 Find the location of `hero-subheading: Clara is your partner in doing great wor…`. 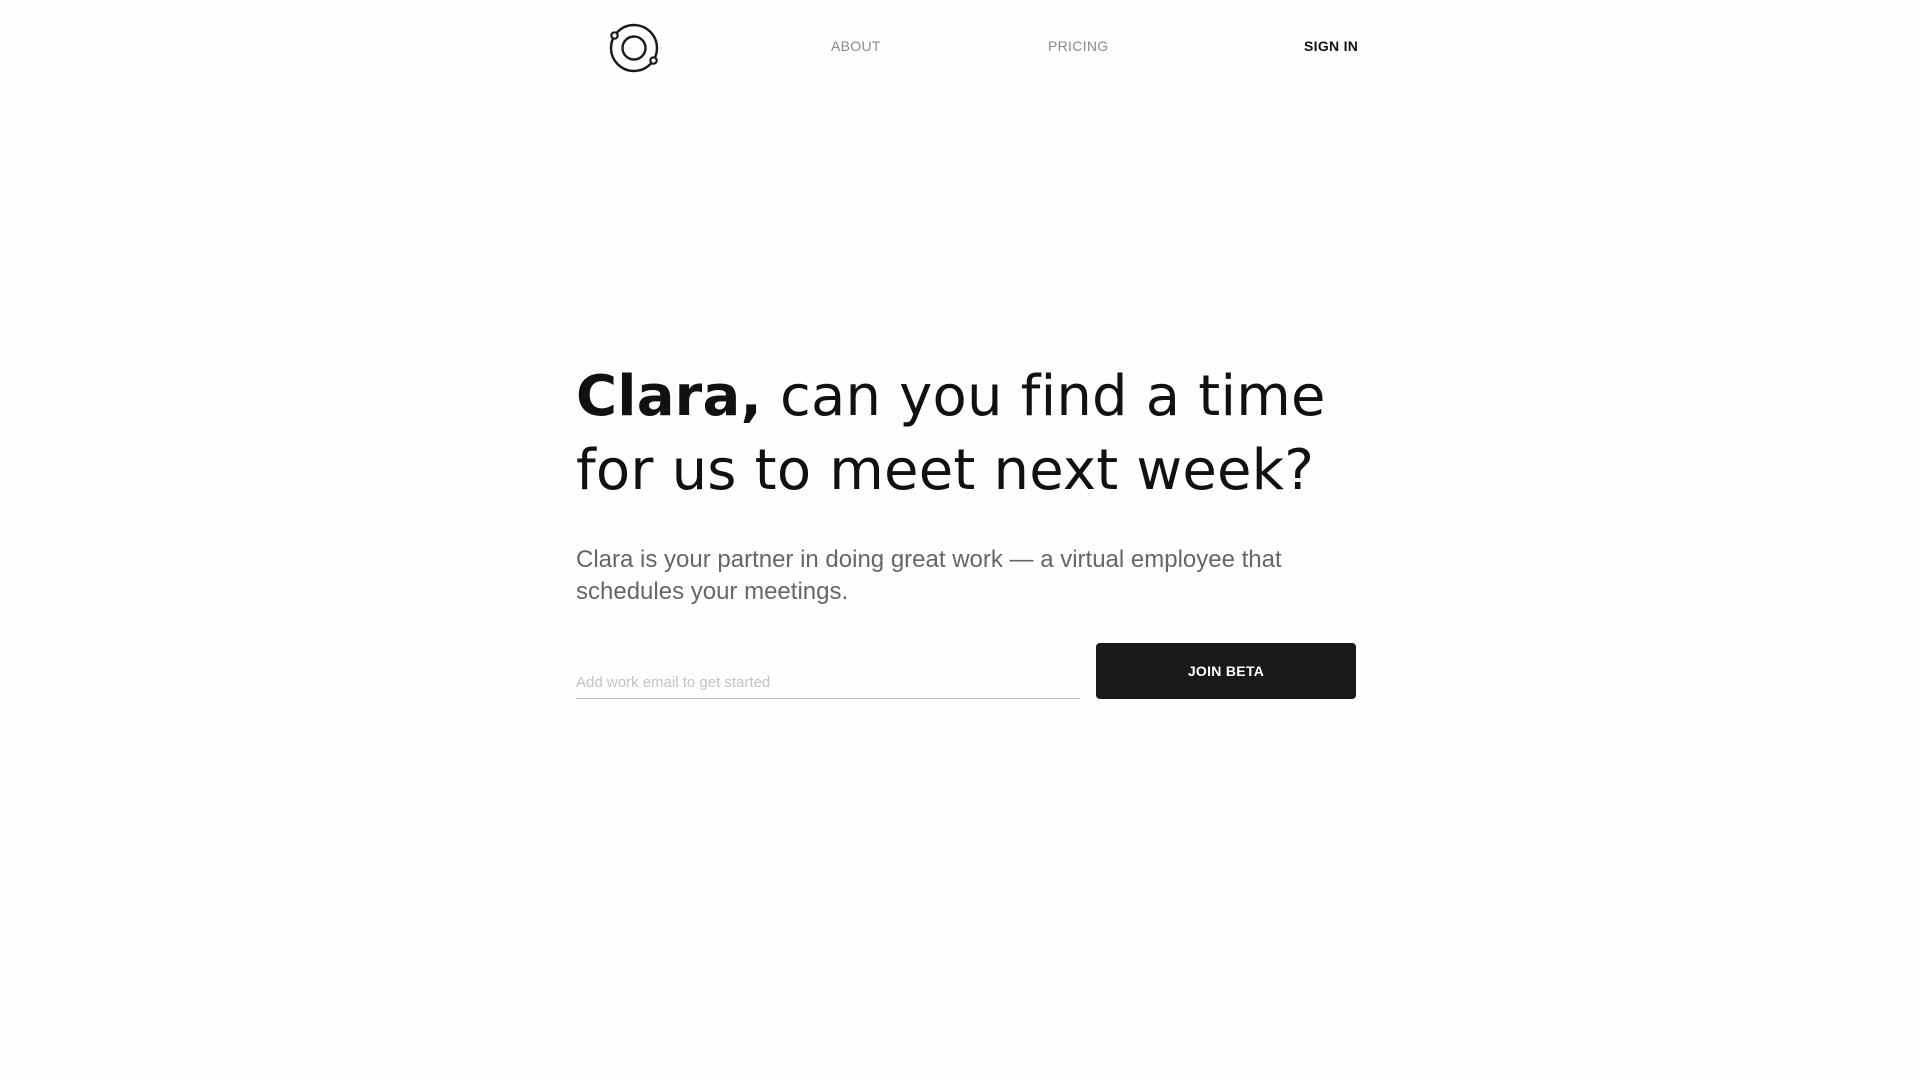

hero-subheading: Clara is your partner in doing great wor… is located at coordinates (929, 575).